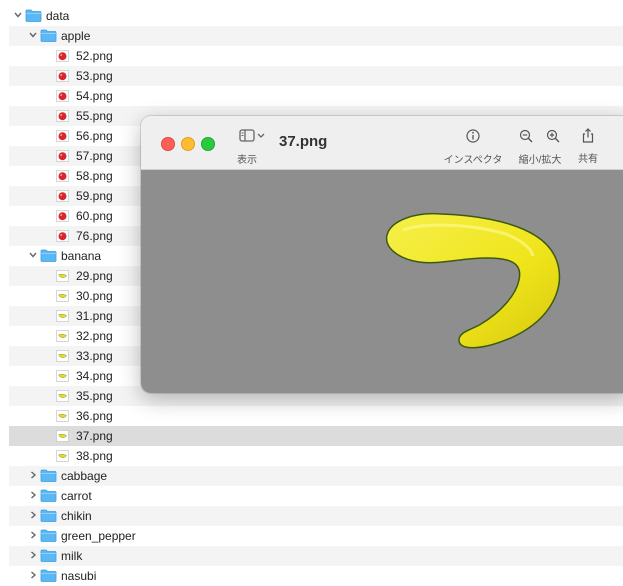 The height and width of the screenshot is (586, 623). I want to click on item-label: 30.png, so click(94, 296).